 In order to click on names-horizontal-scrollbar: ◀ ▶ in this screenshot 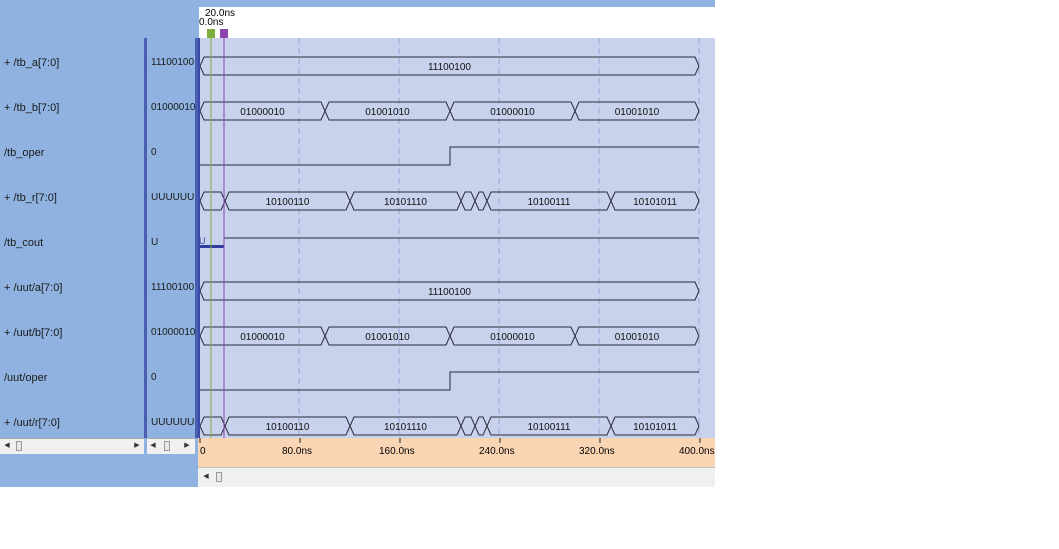, I will do `click(72, 446)`.